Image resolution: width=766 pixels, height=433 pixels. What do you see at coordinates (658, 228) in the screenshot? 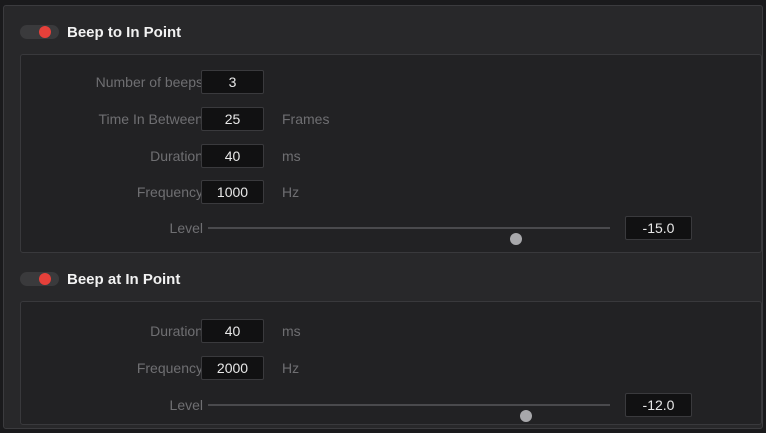
I see `level-value-input: -15.0` at bounding box center [658, 228].